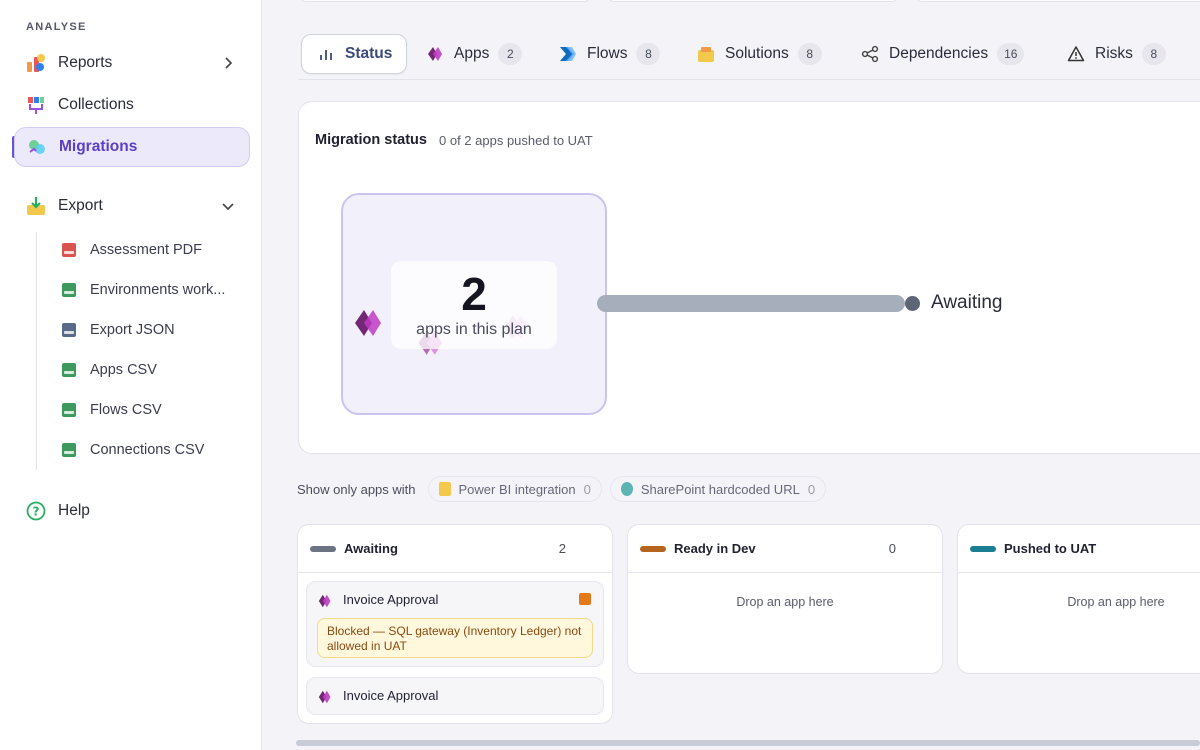 This screenshot has height=750, width=1200. I want to click on reports-icon, so click(36, 63).